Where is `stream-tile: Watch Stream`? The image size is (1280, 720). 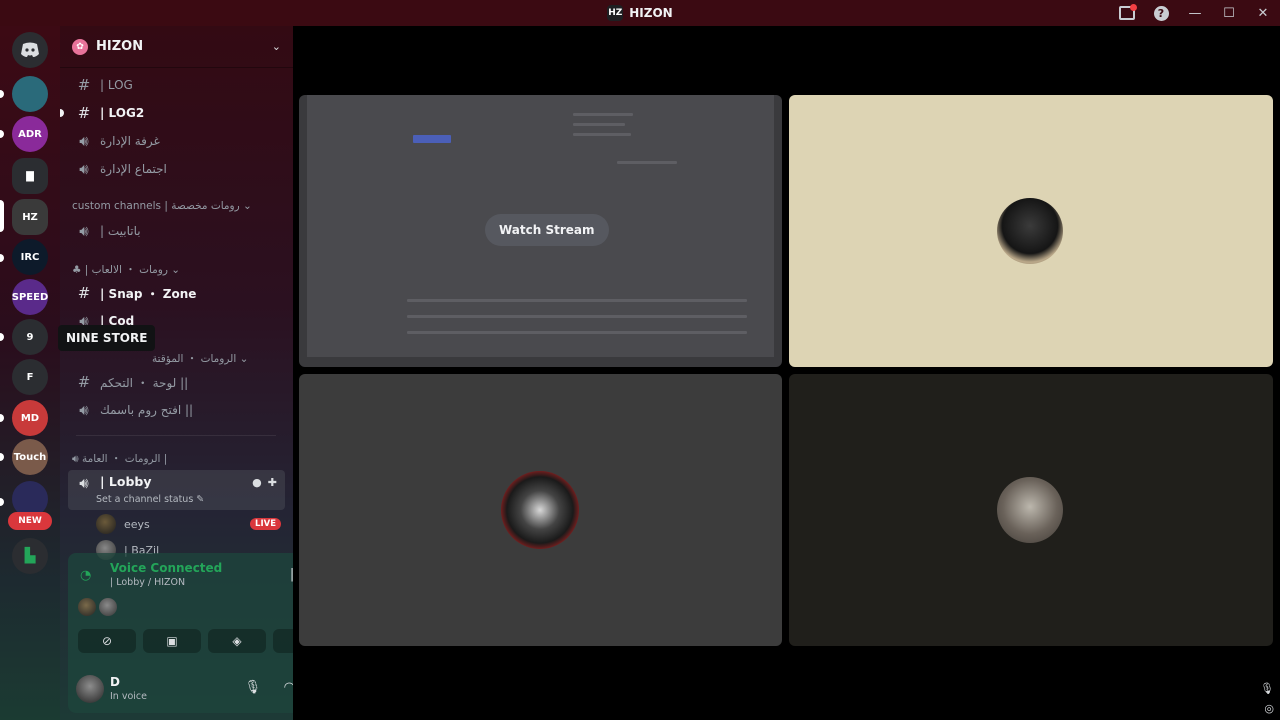 stream-tile: Watch Stream is located at coordinates (540, 231).